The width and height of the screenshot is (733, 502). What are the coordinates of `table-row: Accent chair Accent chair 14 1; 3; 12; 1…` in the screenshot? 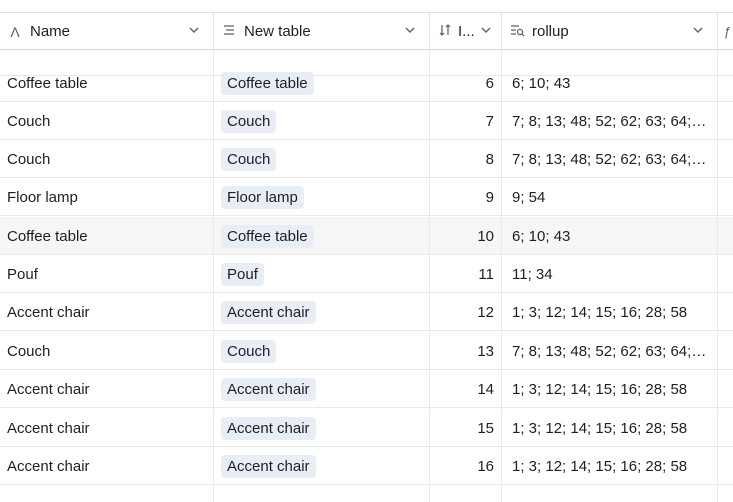 It's located at (366, 389).